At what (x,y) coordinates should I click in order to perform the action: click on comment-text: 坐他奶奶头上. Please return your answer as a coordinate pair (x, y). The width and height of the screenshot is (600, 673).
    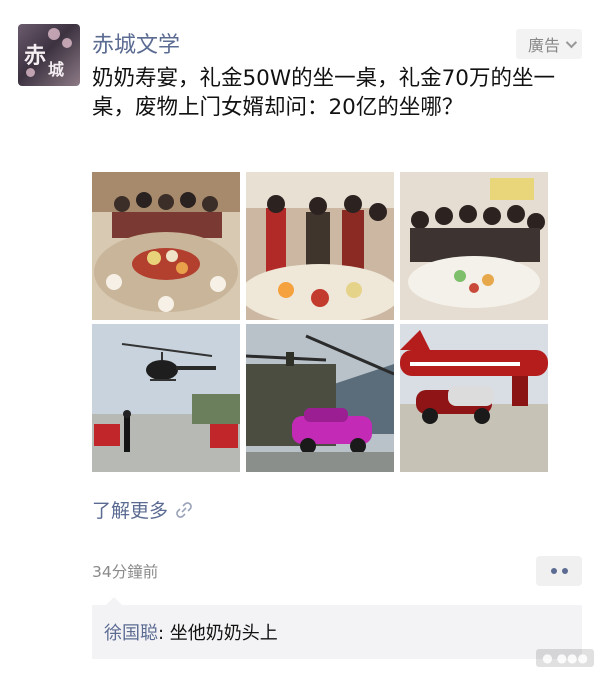
    Looking at the image, I should click on (223, 633).